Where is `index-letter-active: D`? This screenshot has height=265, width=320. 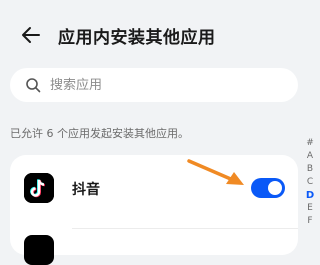 index-letter-active: D is located at coordinates (310, 195).